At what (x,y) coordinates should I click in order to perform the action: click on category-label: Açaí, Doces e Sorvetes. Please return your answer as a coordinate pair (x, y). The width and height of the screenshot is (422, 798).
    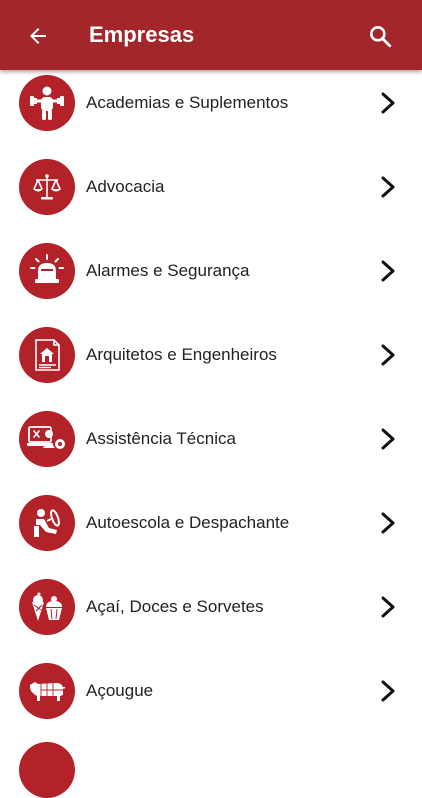
    Looking at the image, I should click on (175, 606).